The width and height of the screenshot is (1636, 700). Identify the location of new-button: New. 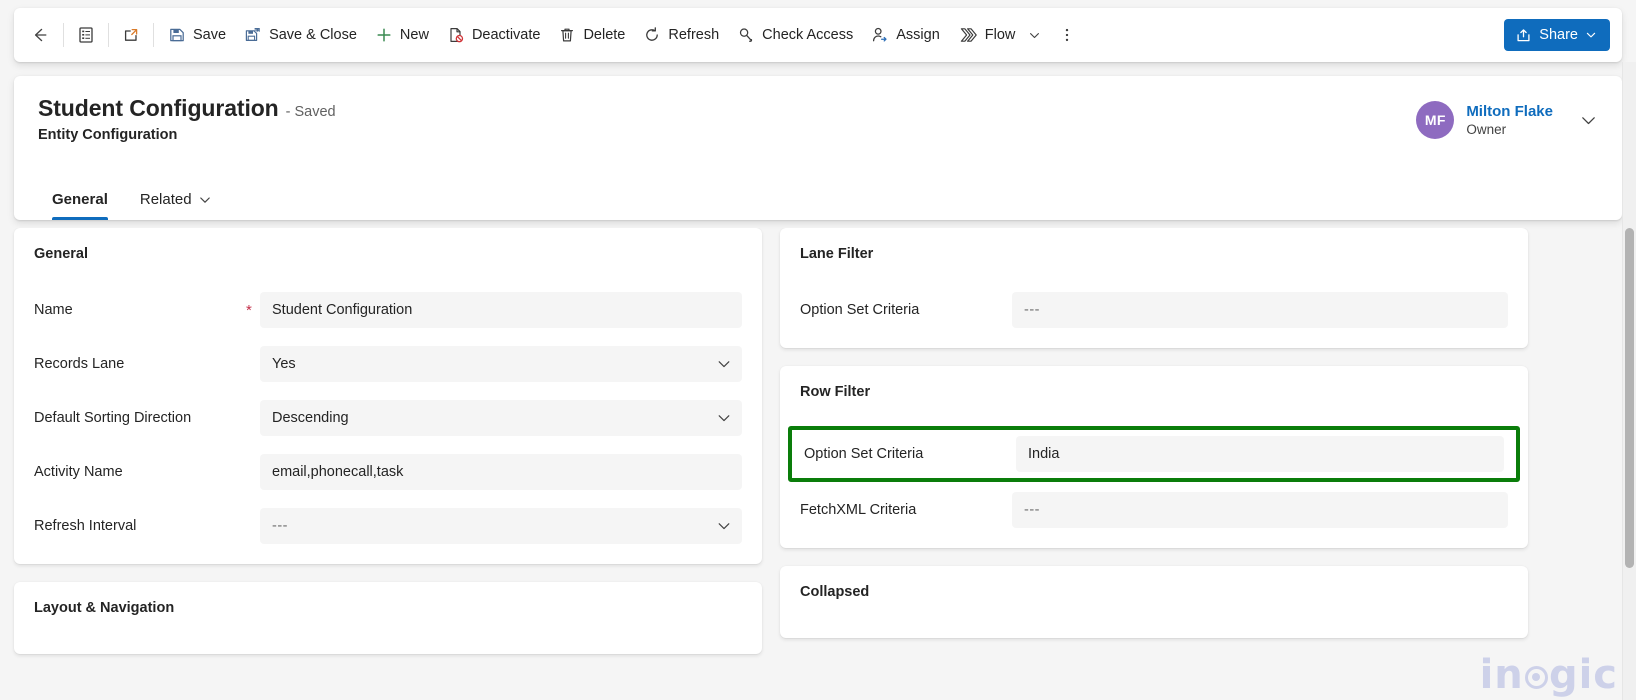
(402, 35).